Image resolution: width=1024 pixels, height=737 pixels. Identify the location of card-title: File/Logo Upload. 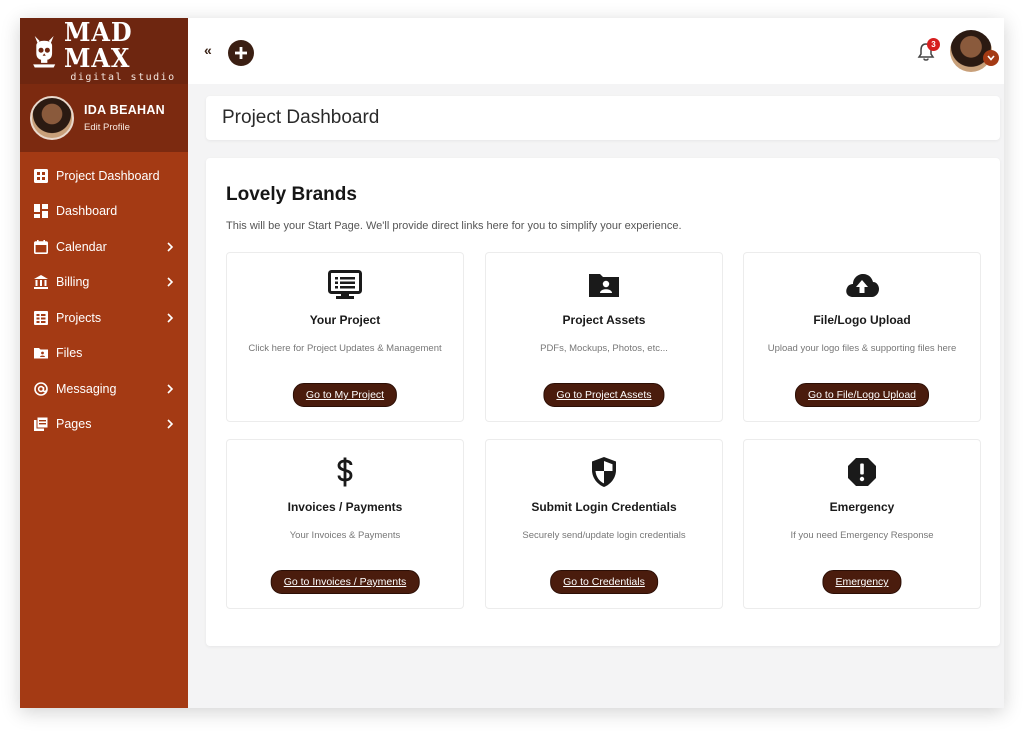
(862, 320).